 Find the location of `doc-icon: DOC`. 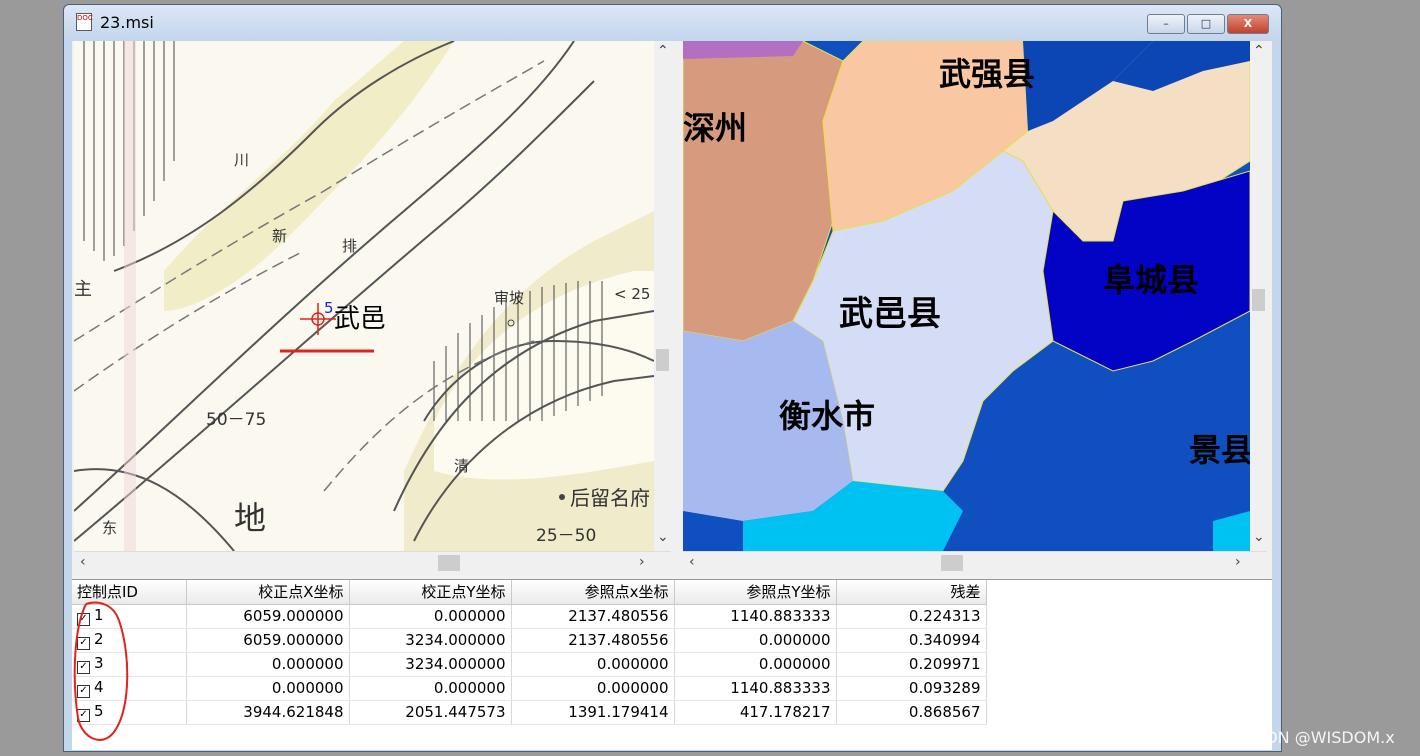

doc-icon: DOC is located at coordinates (84, 22).